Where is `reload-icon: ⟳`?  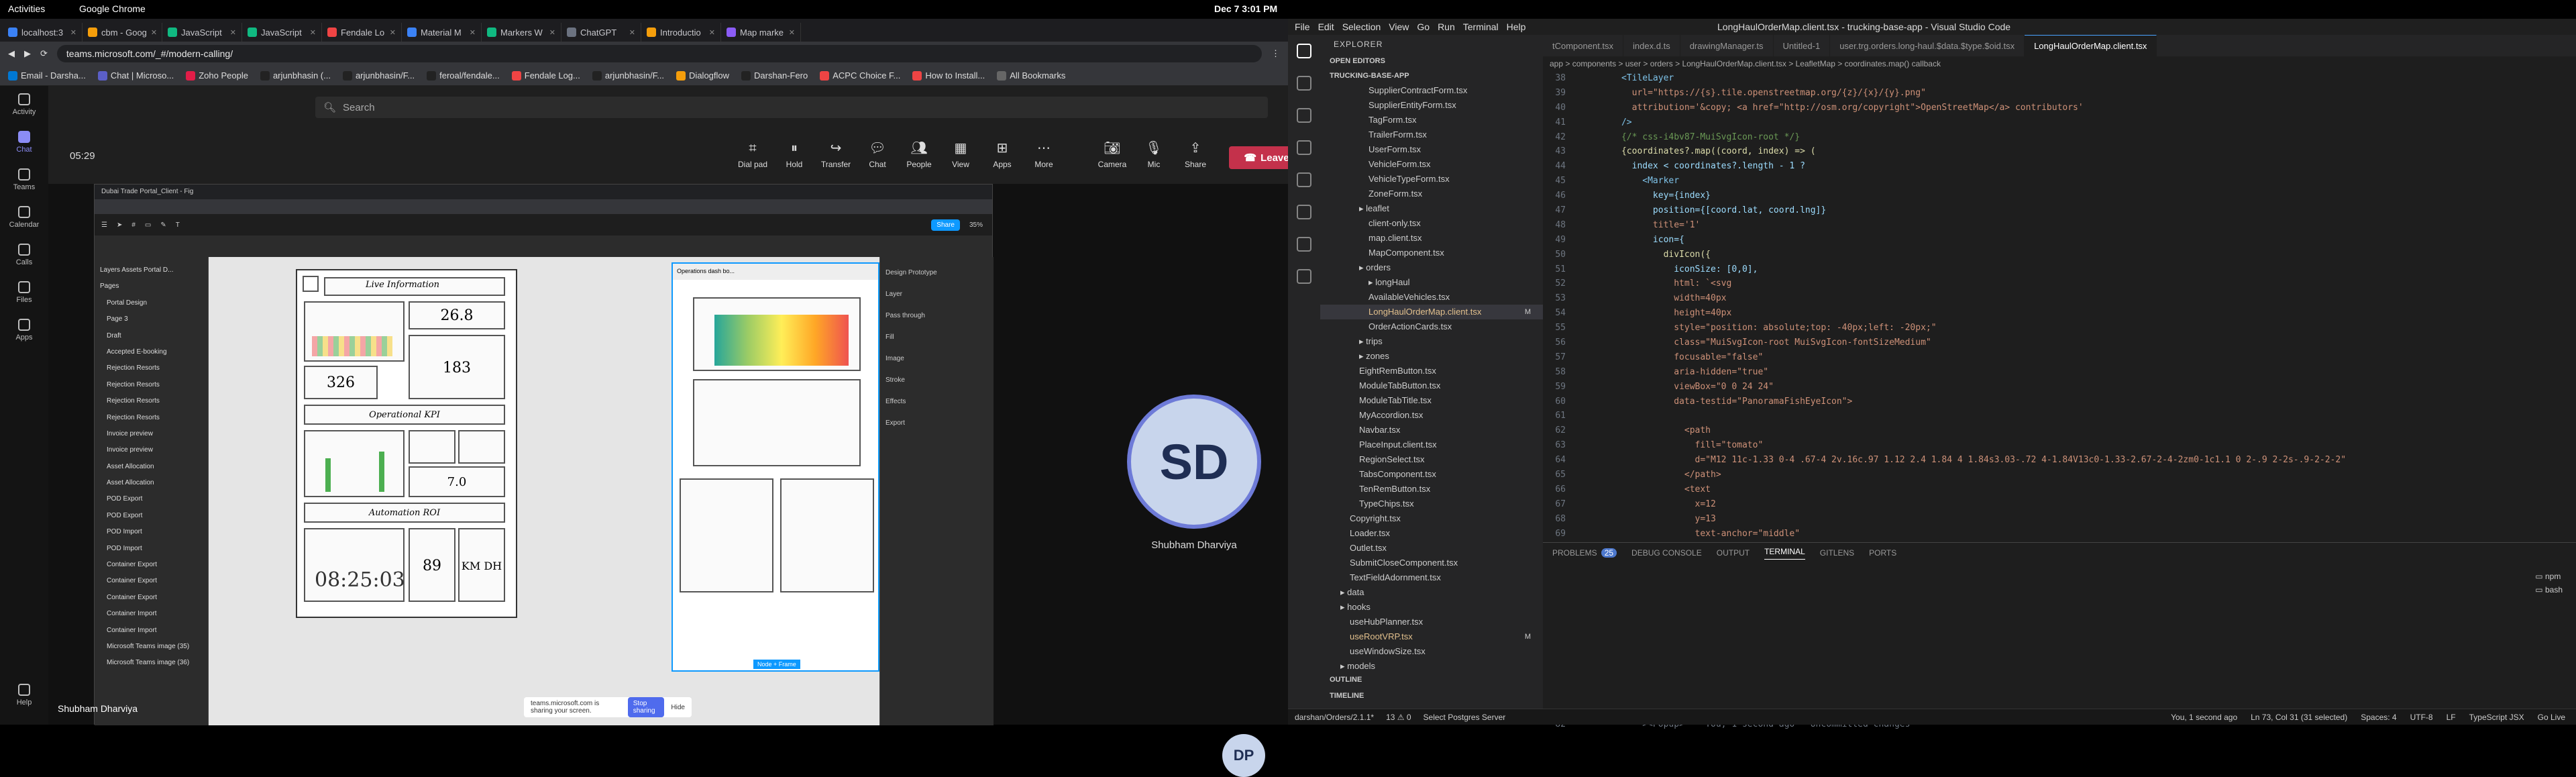
reload-icon: ⟳ is located at coordinates (44, 53).